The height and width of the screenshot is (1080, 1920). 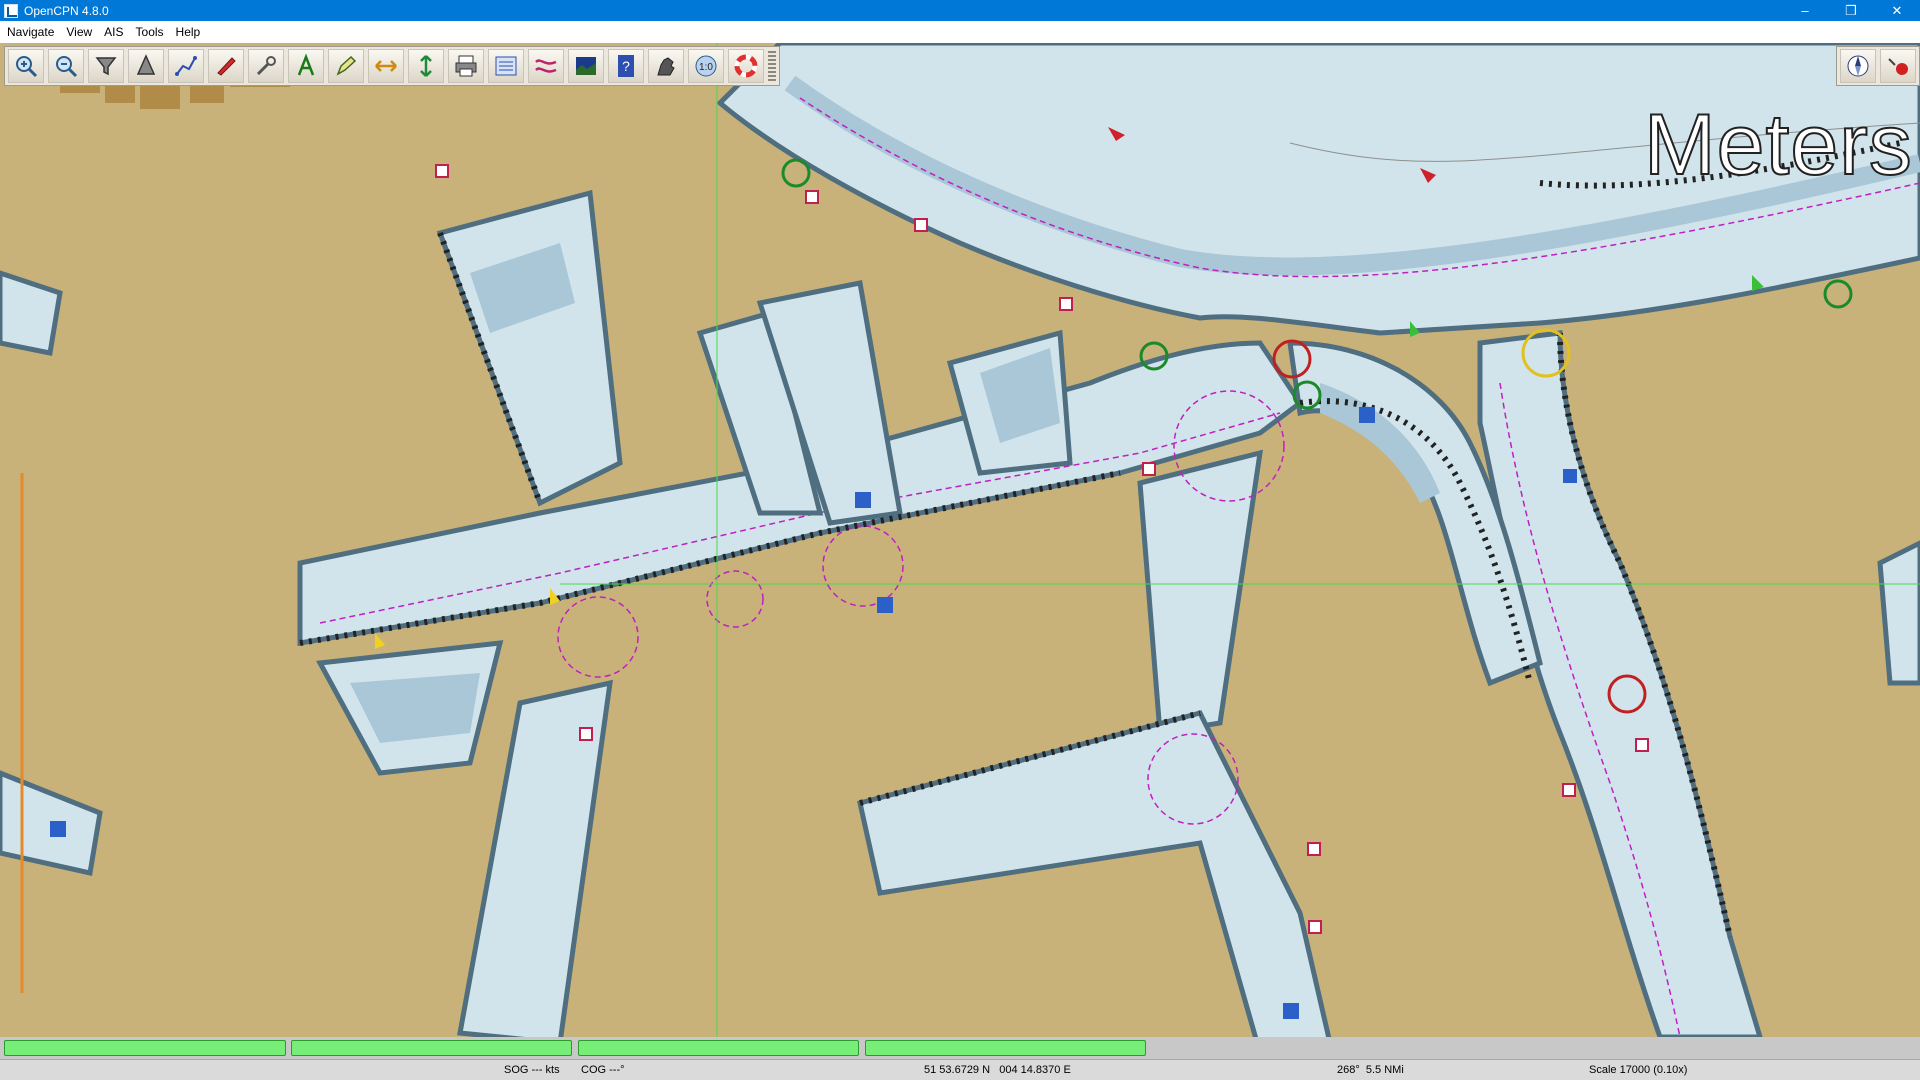 I want to click on scale-in-button, so click(x=106, y=66).